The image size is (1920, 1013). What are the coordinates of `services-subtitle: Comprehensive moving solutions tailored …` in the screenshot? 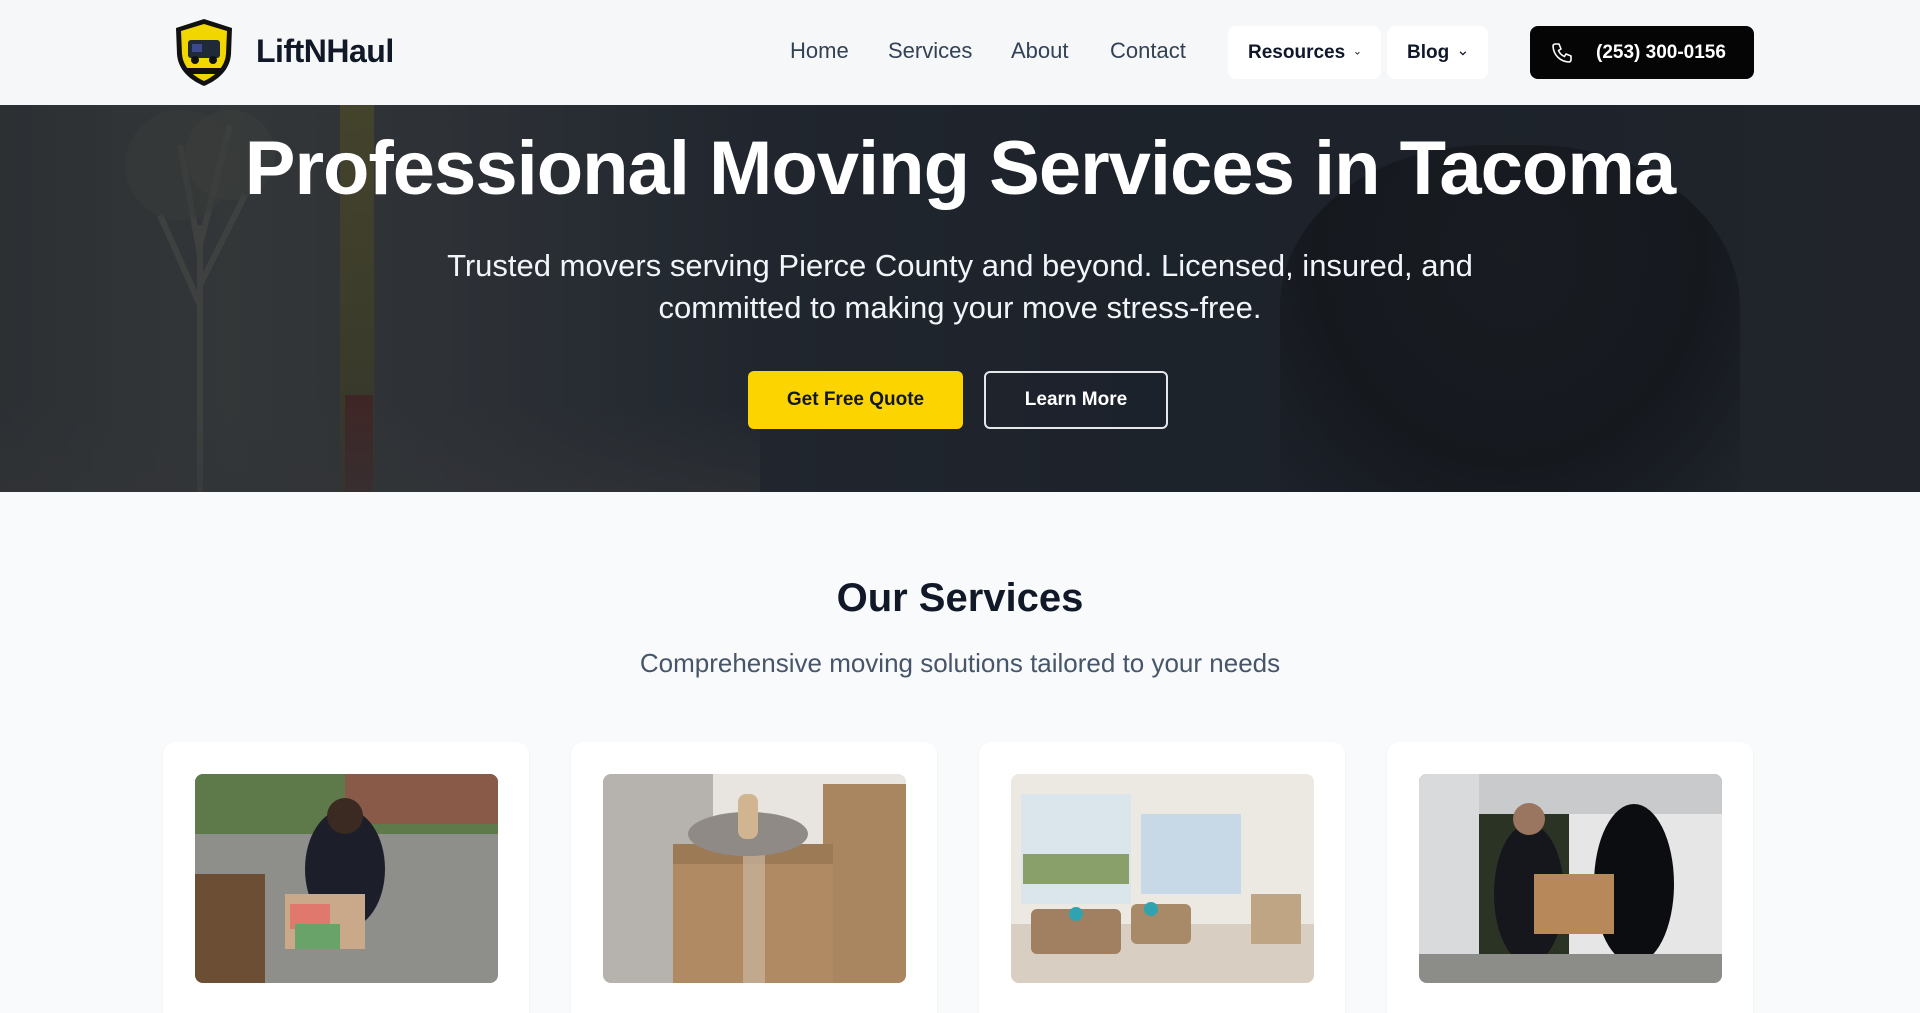 It's located at (960, 663).